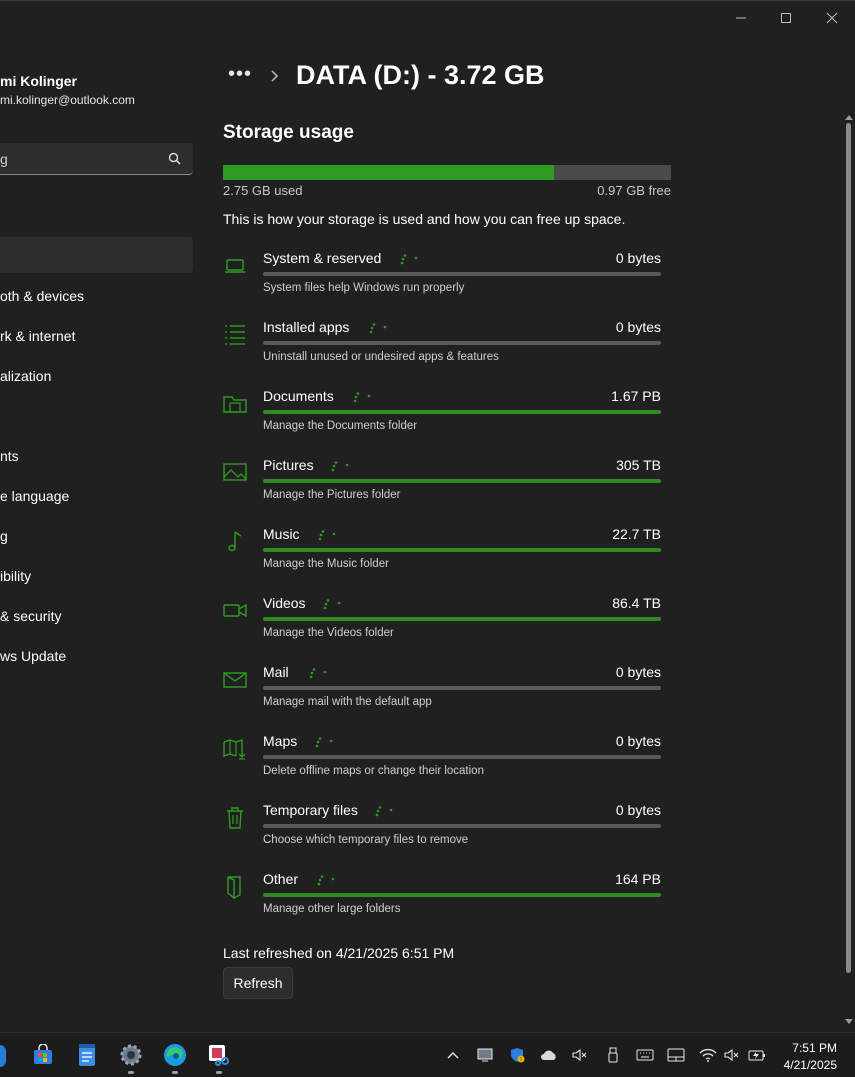  What do you see at coordinates (645, 1055) in the screenshot?
I see `keyboard-icon` at bounding box center [645, 1055].